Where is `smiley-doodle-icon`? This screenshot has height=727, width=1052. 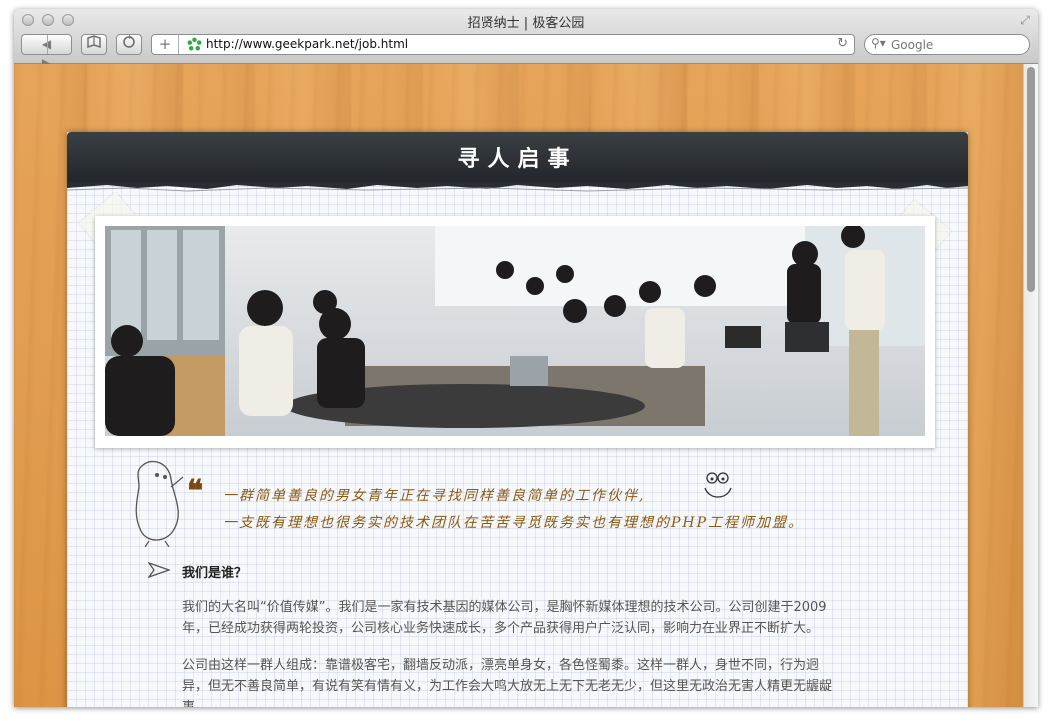
smiley-doodle-icon is located at coordinates (718, 485).